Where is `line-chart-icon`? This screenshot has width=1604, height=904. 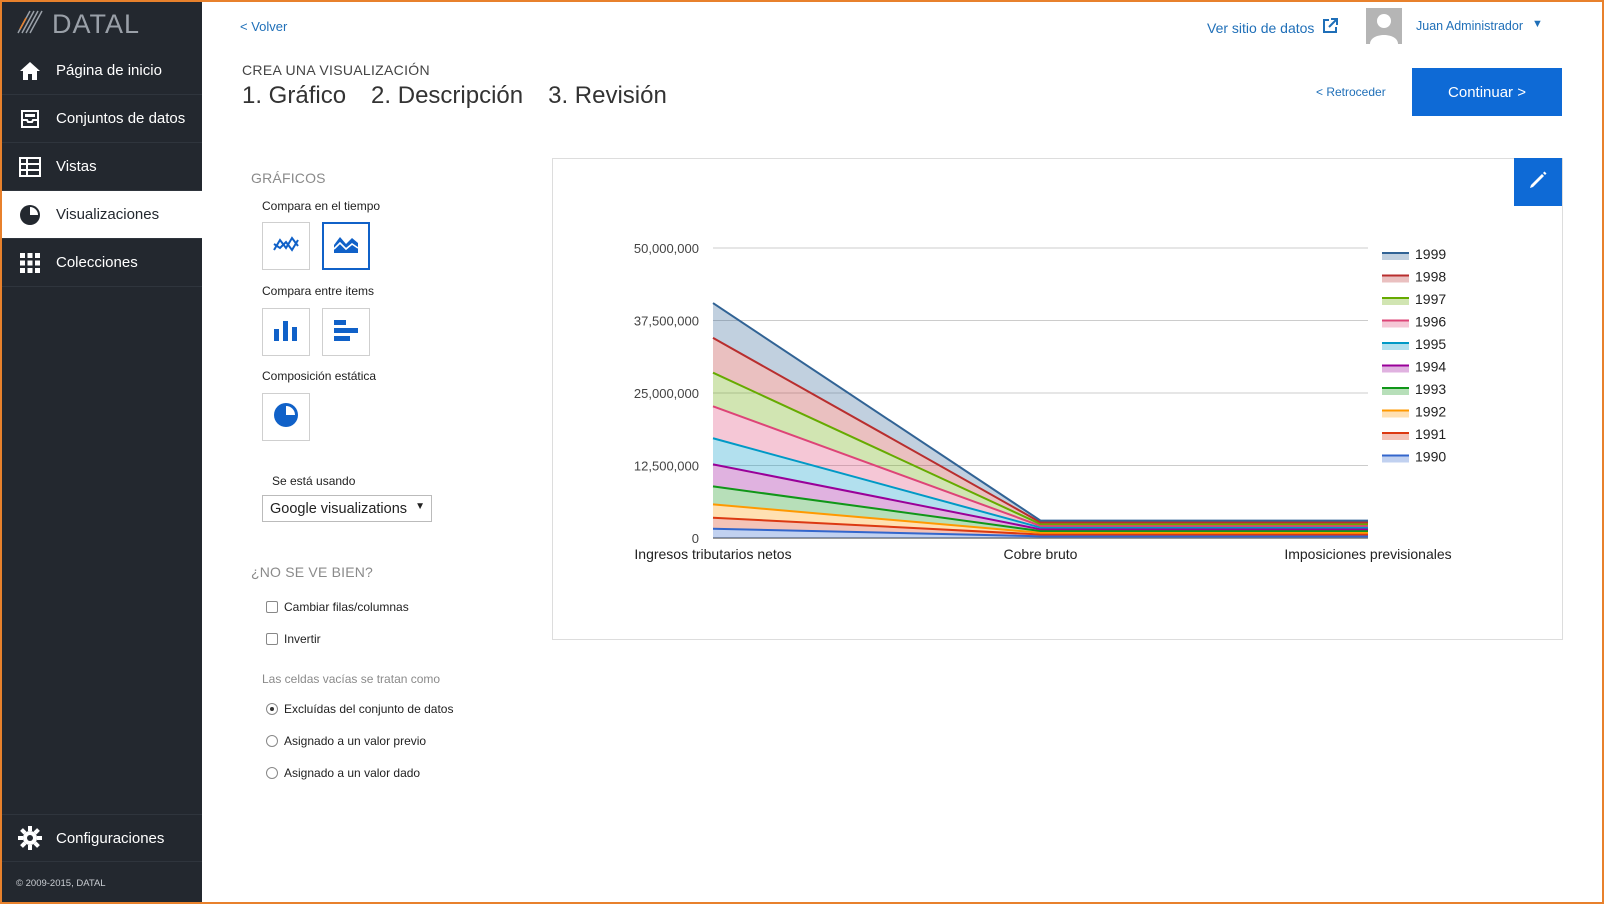
line-chart-icon is located at coordinates (286, 246).